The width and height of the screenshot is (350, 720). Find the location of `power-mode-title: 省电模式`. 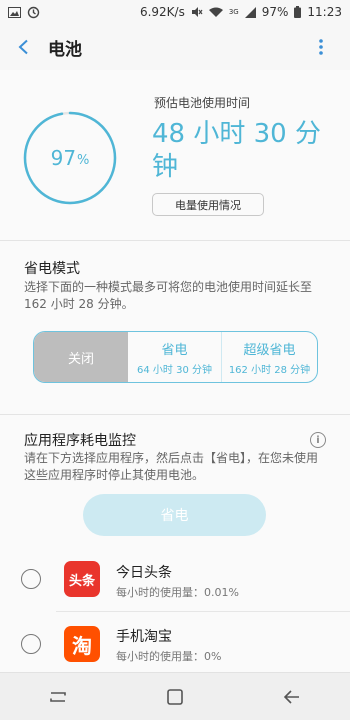

power-mode-title: 省电模式 is located at coordinates (52, 269).